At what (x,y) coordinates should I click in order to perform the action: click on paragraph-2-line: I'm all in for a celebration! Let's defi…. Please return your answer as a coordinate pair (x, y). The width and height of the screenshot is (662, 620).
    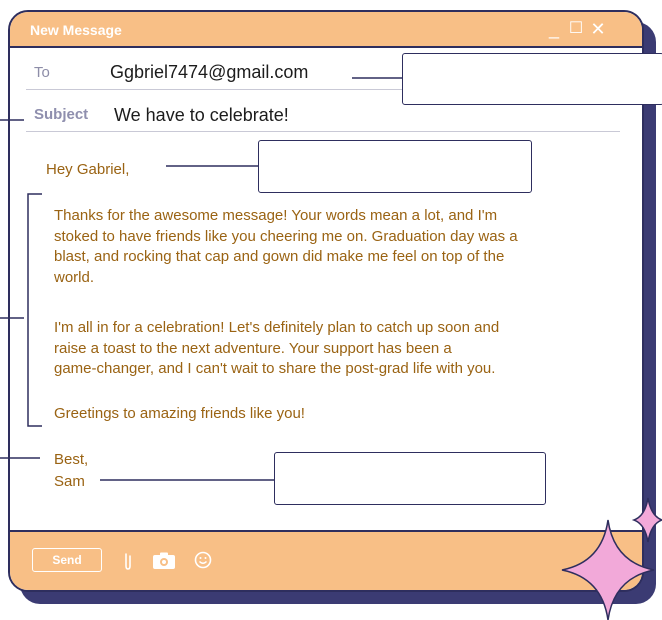
    Looking at the image, I should click on (277, 327).